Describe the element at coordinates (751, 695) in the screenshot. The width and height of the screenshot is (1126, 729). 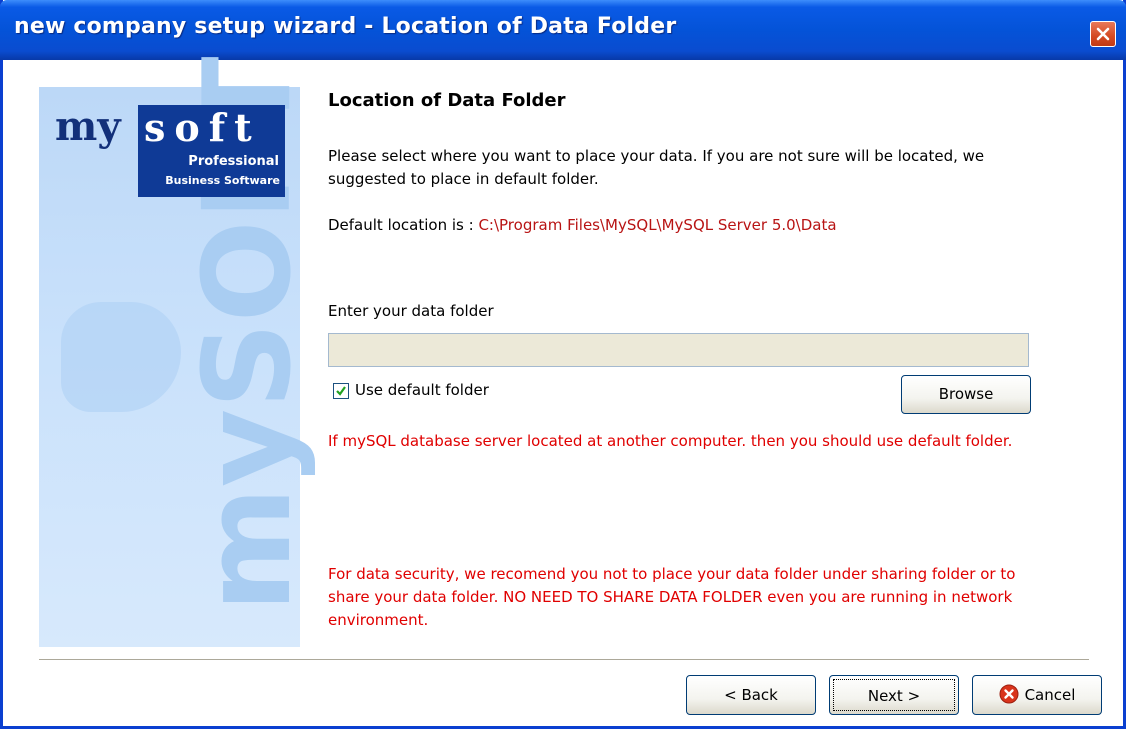
I see `back-button: < Back` at that location.